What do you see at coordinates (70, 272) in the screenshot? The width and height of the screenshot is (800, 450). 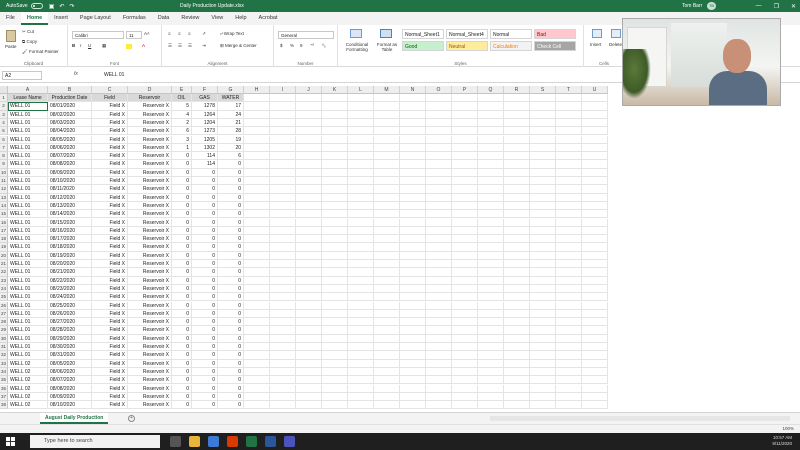 I see `table-cell: 08/21/2020` at bounding box center [70, 272].